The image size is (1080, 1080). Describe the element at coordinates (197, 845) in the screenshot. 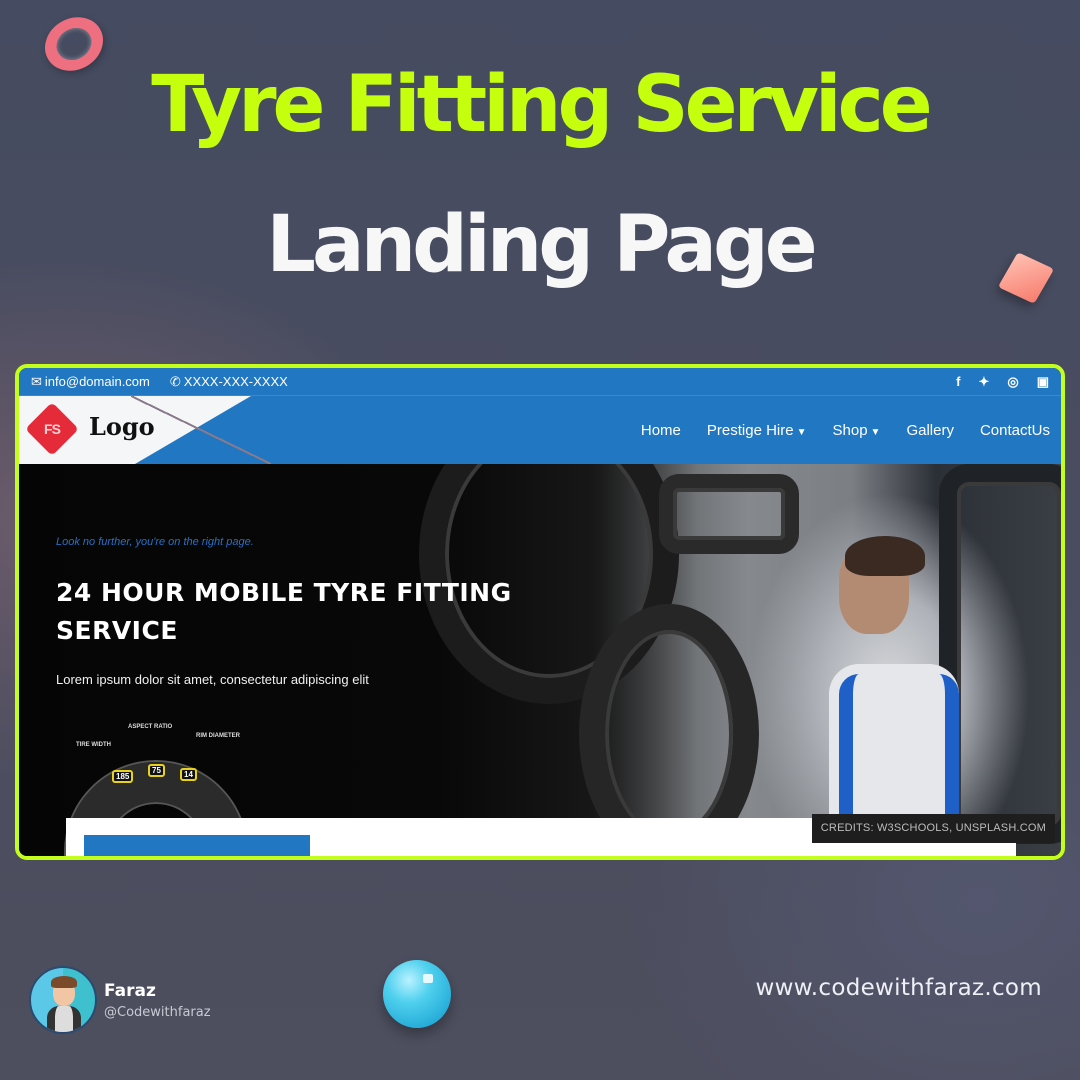

I see `cta-button` at that location.